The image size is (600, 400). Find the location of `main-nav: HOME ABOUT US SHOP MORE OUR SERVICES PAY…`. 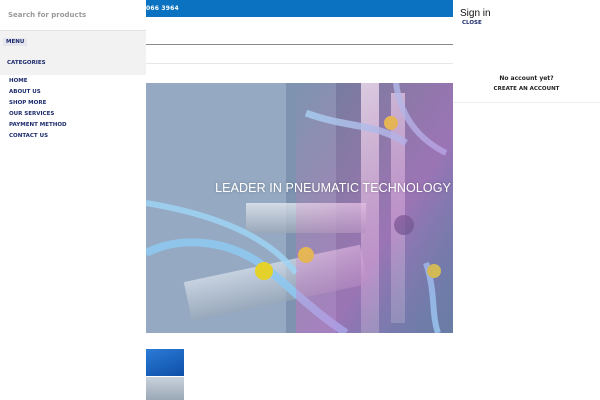

main-nav: HOME ABOUT US SHOP MORE OUR SERVICES PAY… is located at coordinates (38, 109).